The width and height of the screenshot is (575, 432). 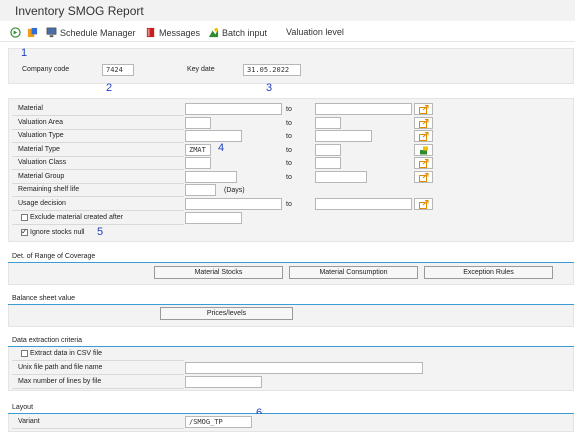 What do you see at coordinates (291, 257) in the screenshot?
I see `coverage-section-header: Det. of Range of Coverage` at bounding box center [291, 257].